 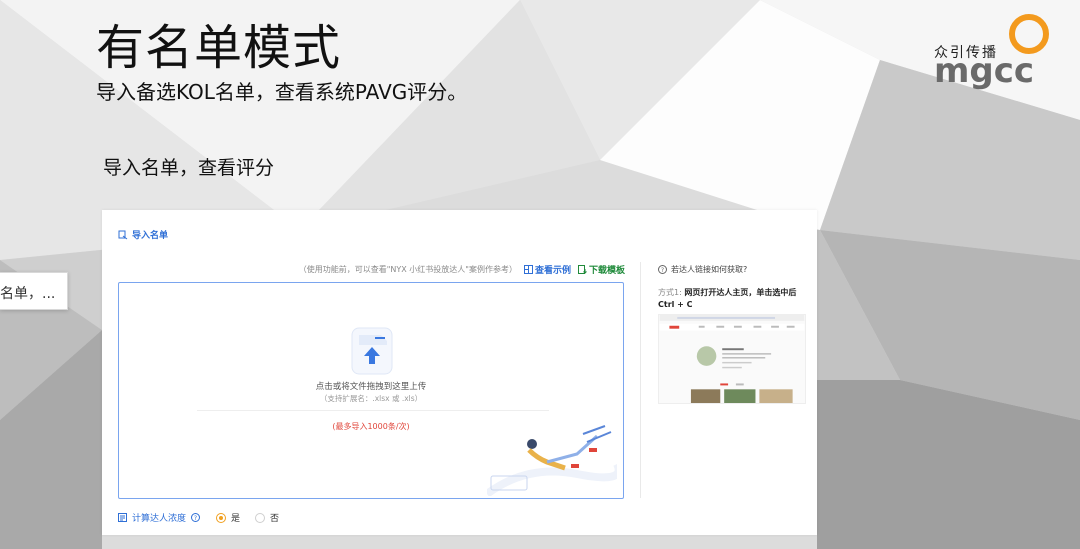 I want to click on logo-mark: mgcc, so click(x=991, y=52).